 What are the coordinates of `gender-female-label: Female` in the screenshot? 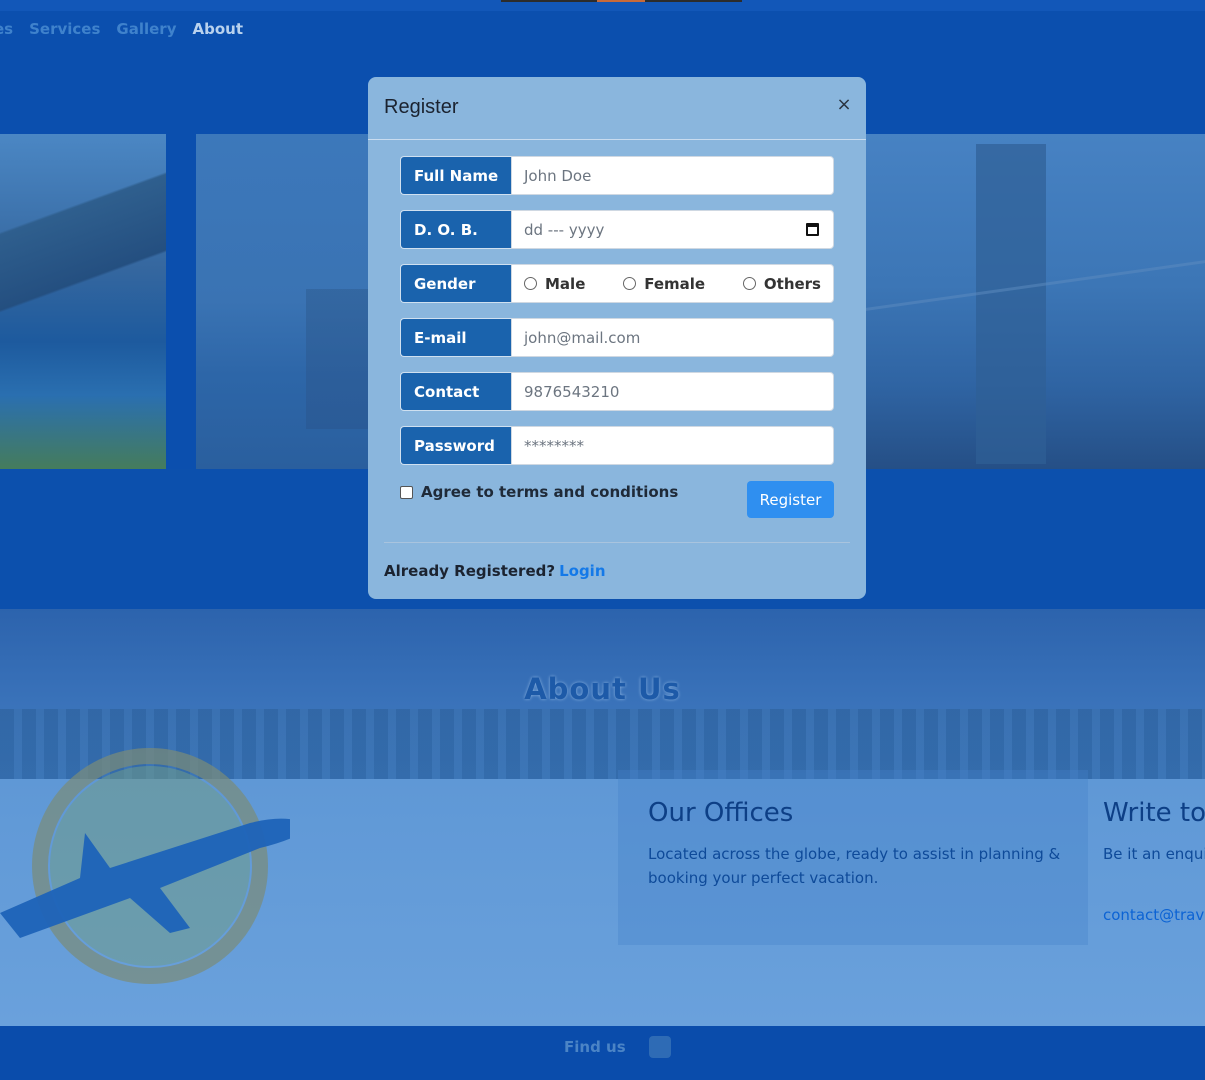 It's located at (675, 283).